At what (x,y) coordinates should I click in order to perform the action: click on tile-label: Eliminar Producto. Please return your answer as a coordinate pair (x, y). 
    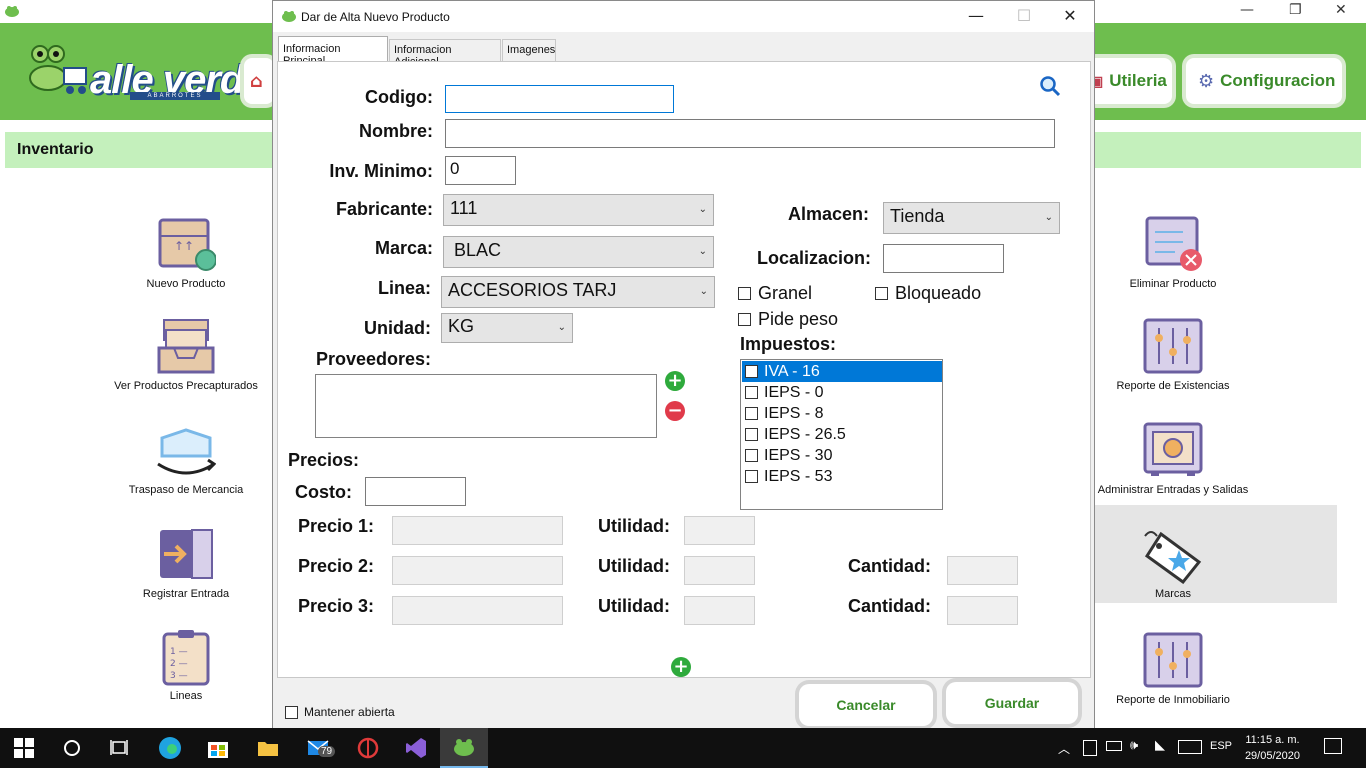
    Looking at the image, I should click on (1173, 284).